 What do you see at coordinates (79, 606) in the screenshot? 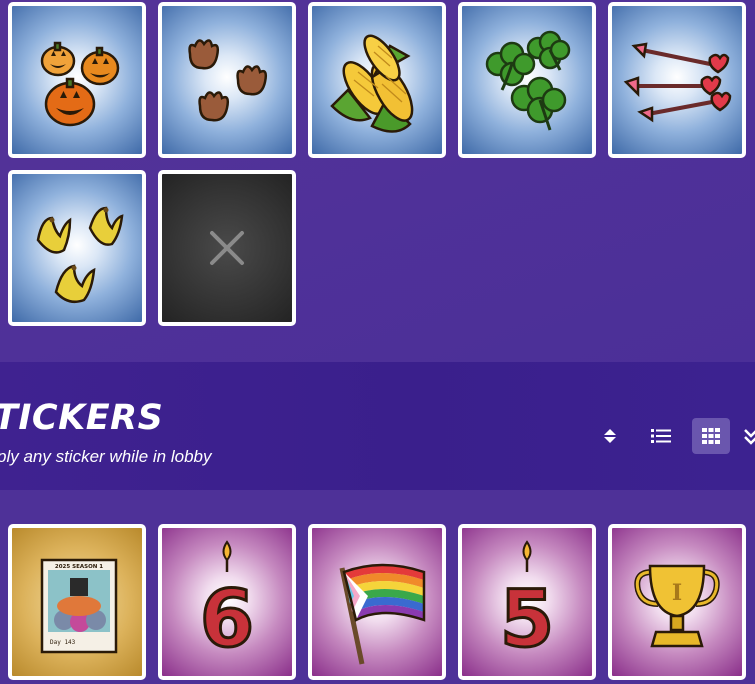
I see `season-photo-icon: 2025 SEASON 1 Day 143` at bounding box center [79, 606].